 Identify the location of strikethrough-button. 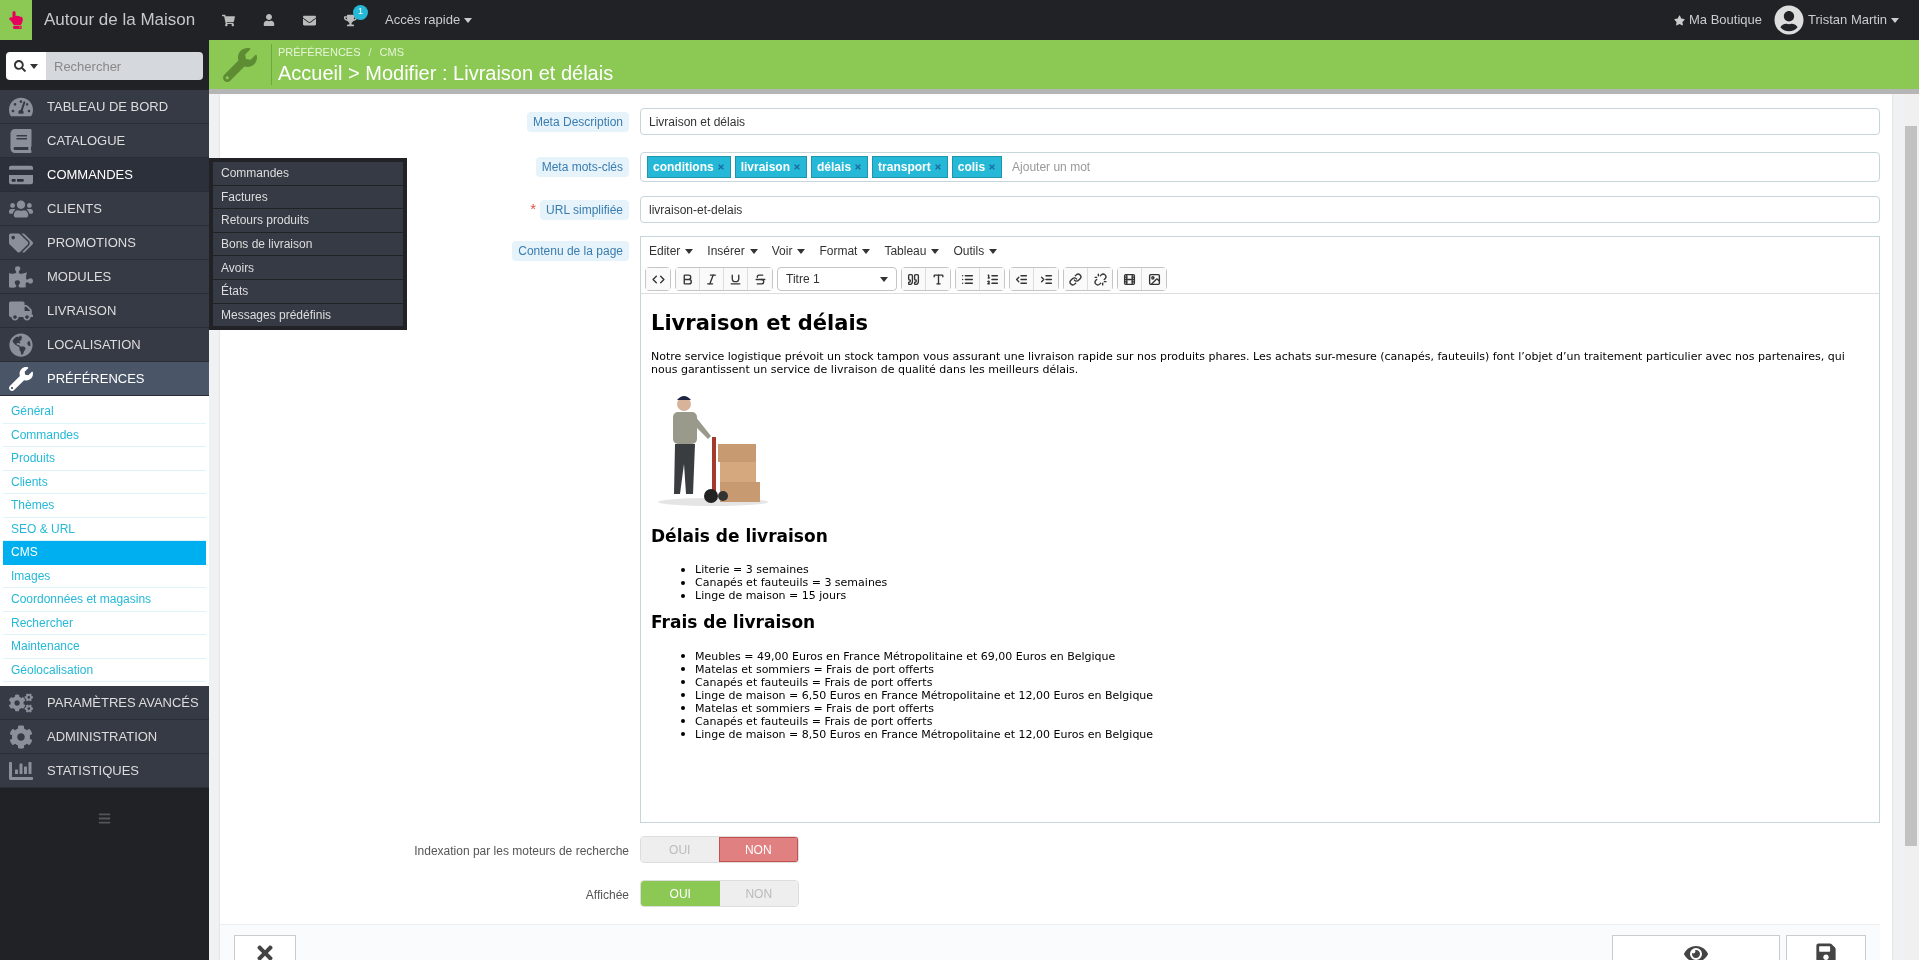
(760, 279).